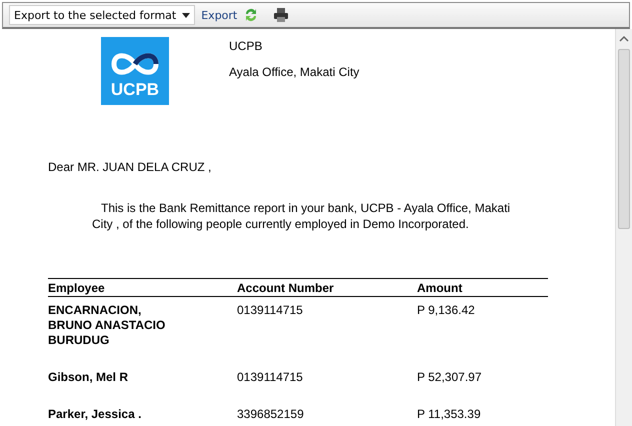 The height and width of the screenshot is (426, 632). I want to click on column-header: Amount, so click(482, 287).